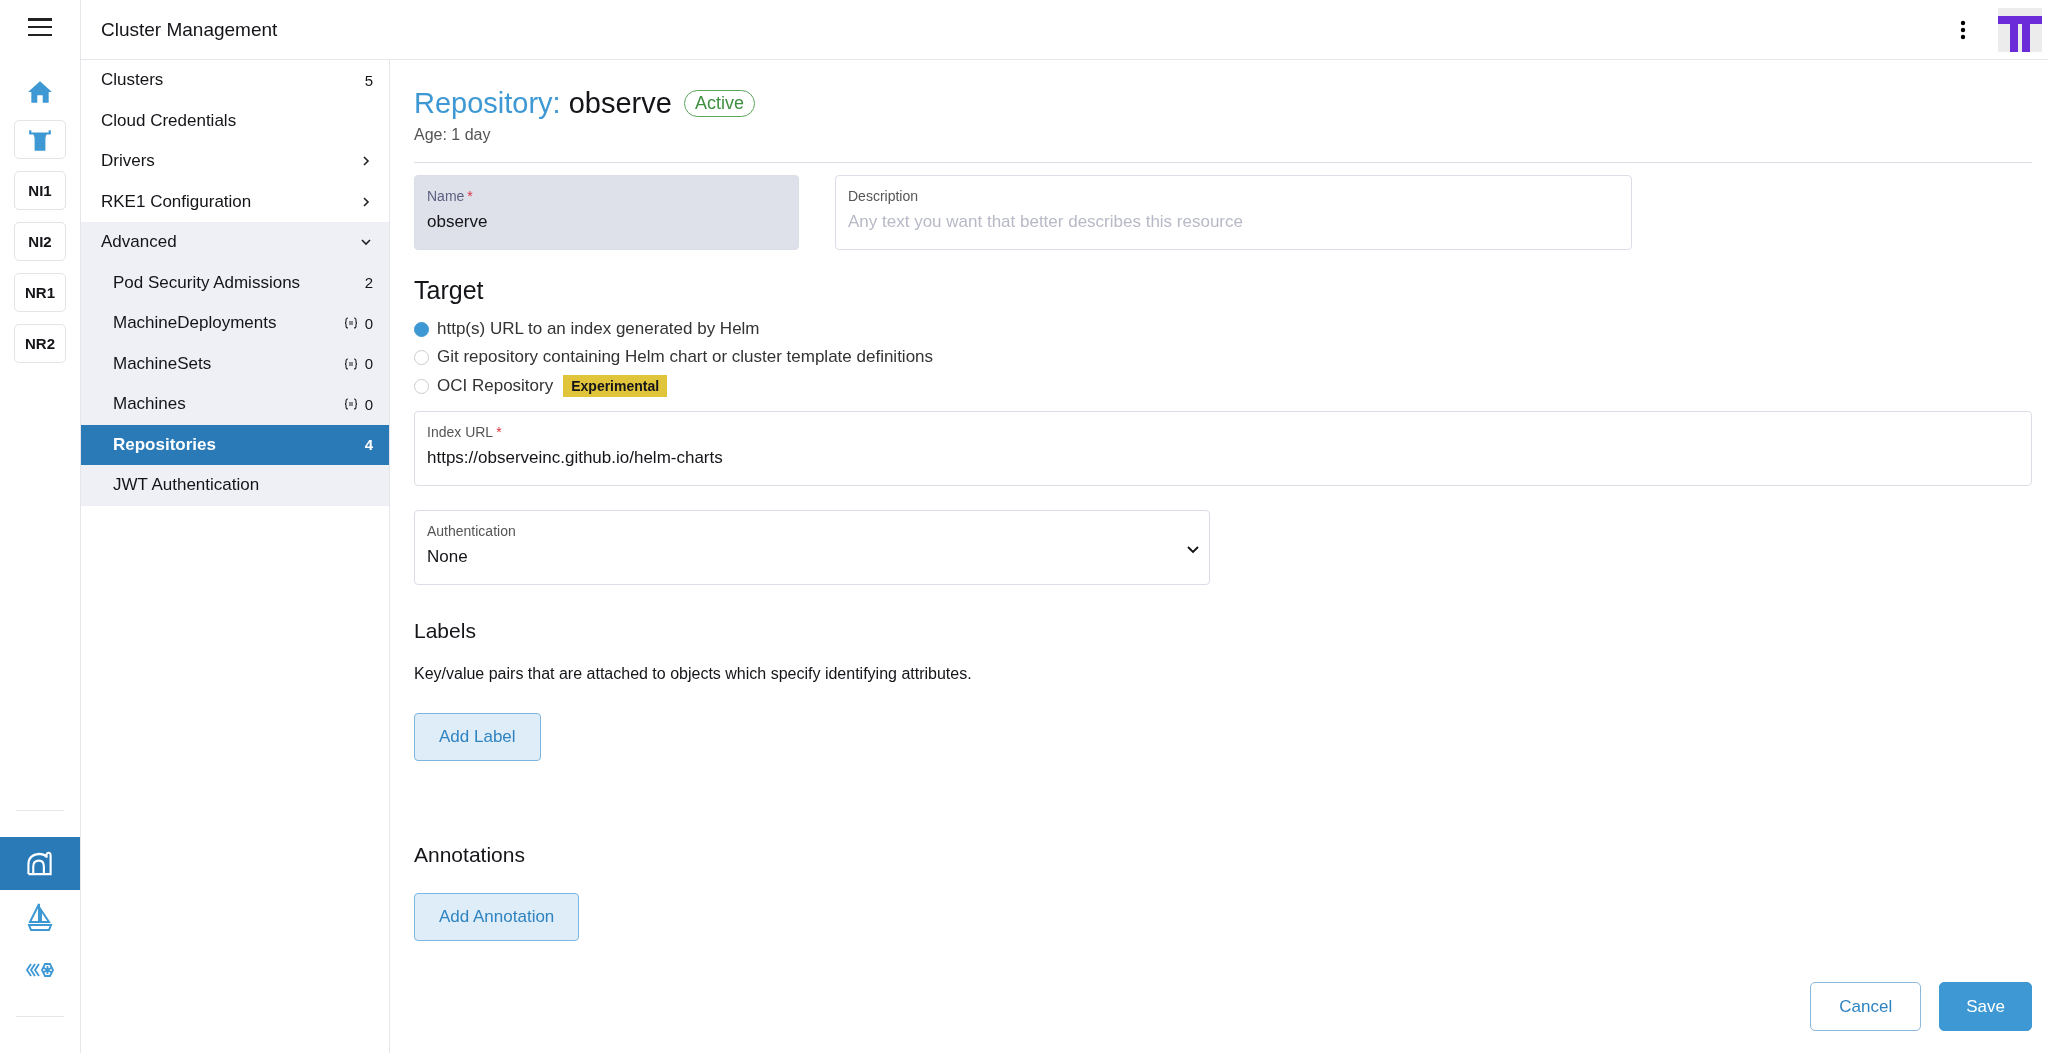 The image size is (2048, 1053). I want to click on section-heading: Labels, so click(445, 631).